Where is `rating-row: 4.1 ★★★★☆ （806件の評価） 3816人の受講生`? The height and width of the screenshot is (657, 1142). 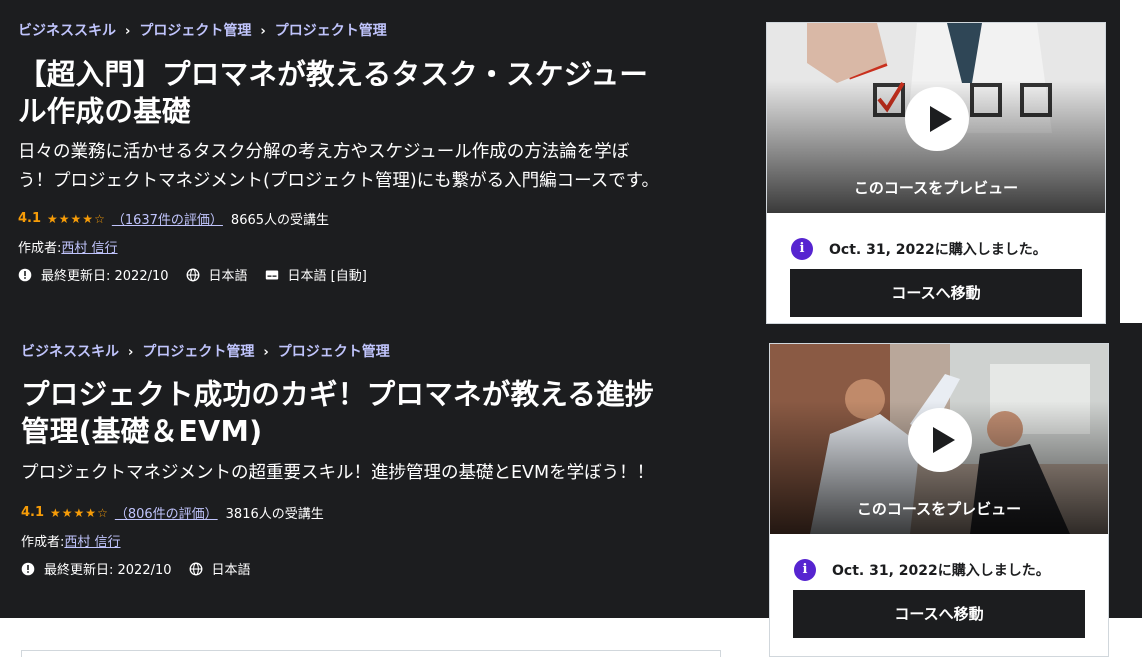
rating-row: 4.1 ★★★★☆ （806件の評価） 3816人の受講生 is located at coordinates (172, 512).